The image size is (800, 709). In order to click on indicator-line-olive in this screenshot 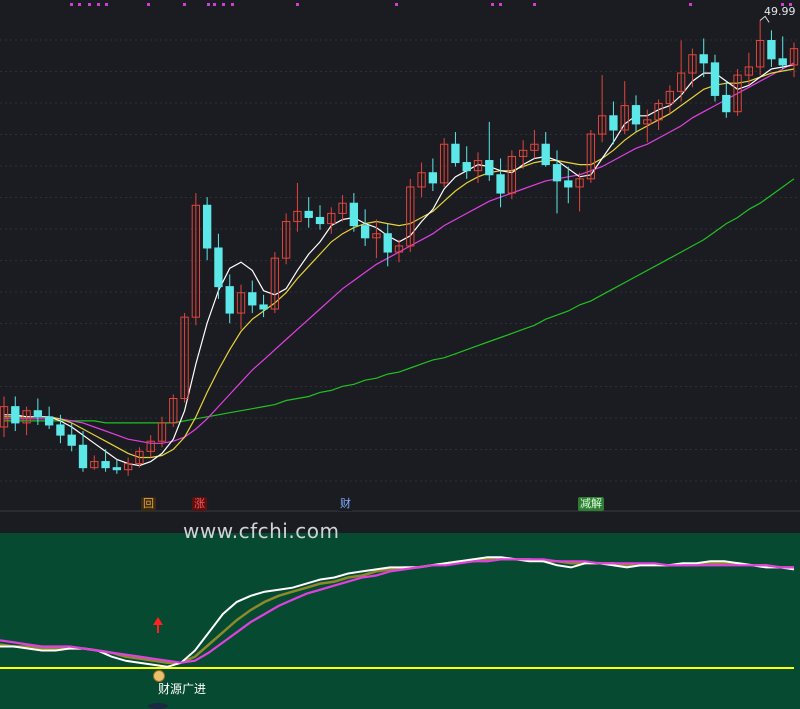, I will do `click(397, 611)`.